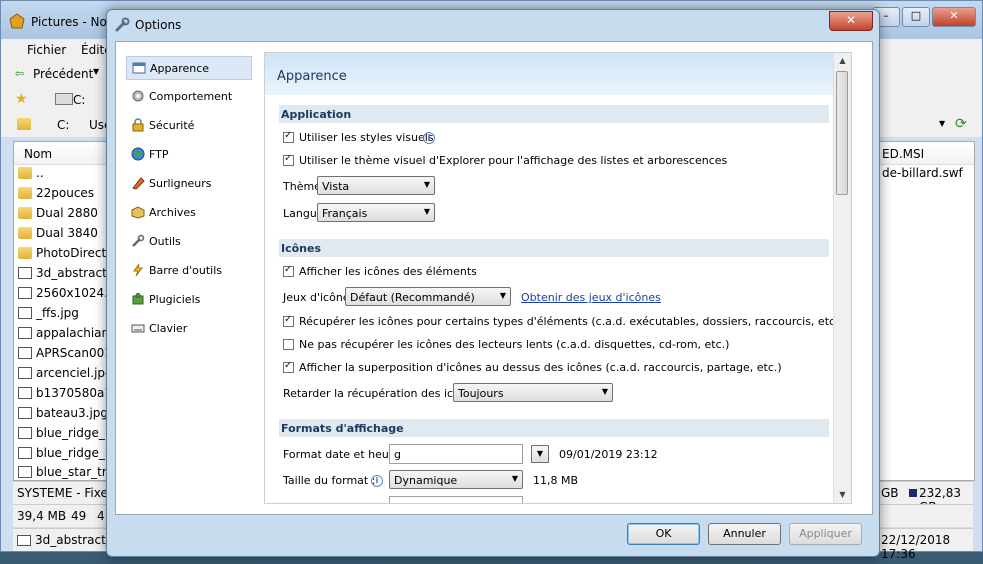  I want to click on get-icon-sets-link: Obtenir des jeux d'icônes, so click(591, 297).